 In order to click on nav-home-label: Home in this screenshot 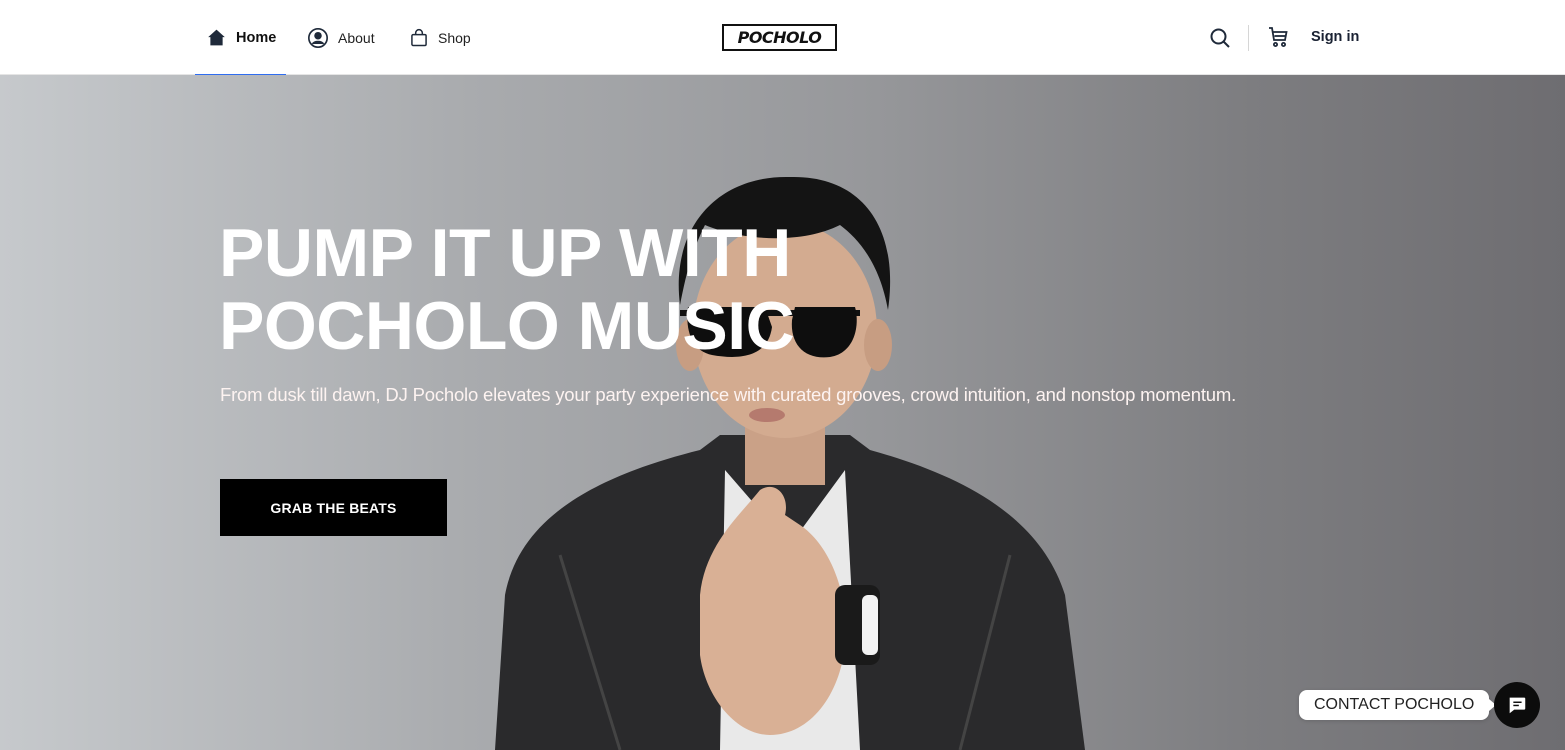, I will do `click(256, 37)`.